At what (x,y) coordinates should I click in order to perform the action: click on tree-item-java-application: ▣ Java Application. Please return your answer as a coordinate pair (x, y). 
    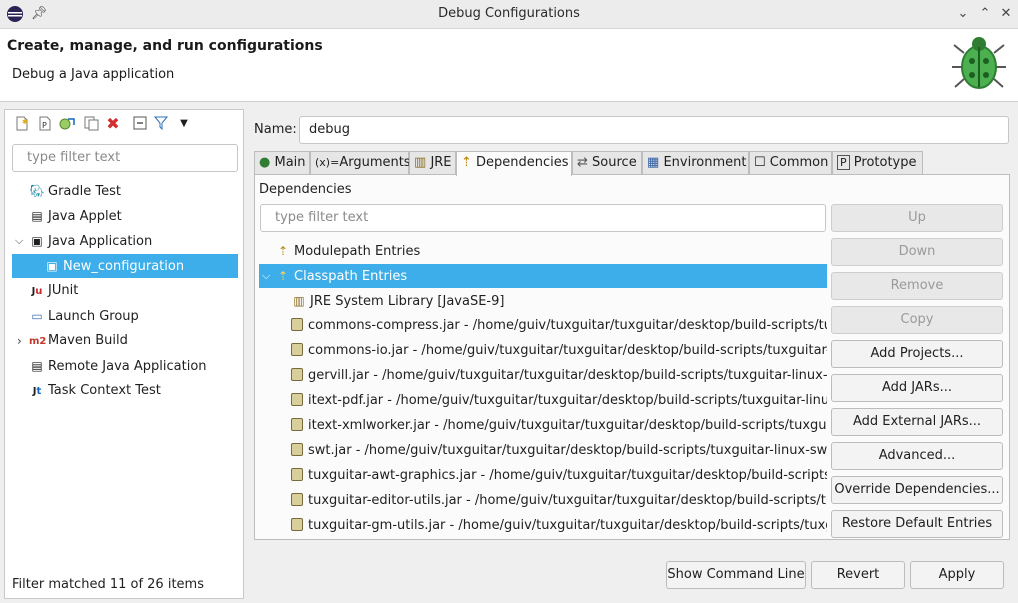
    Looking at the image, I should click on (90, 241).